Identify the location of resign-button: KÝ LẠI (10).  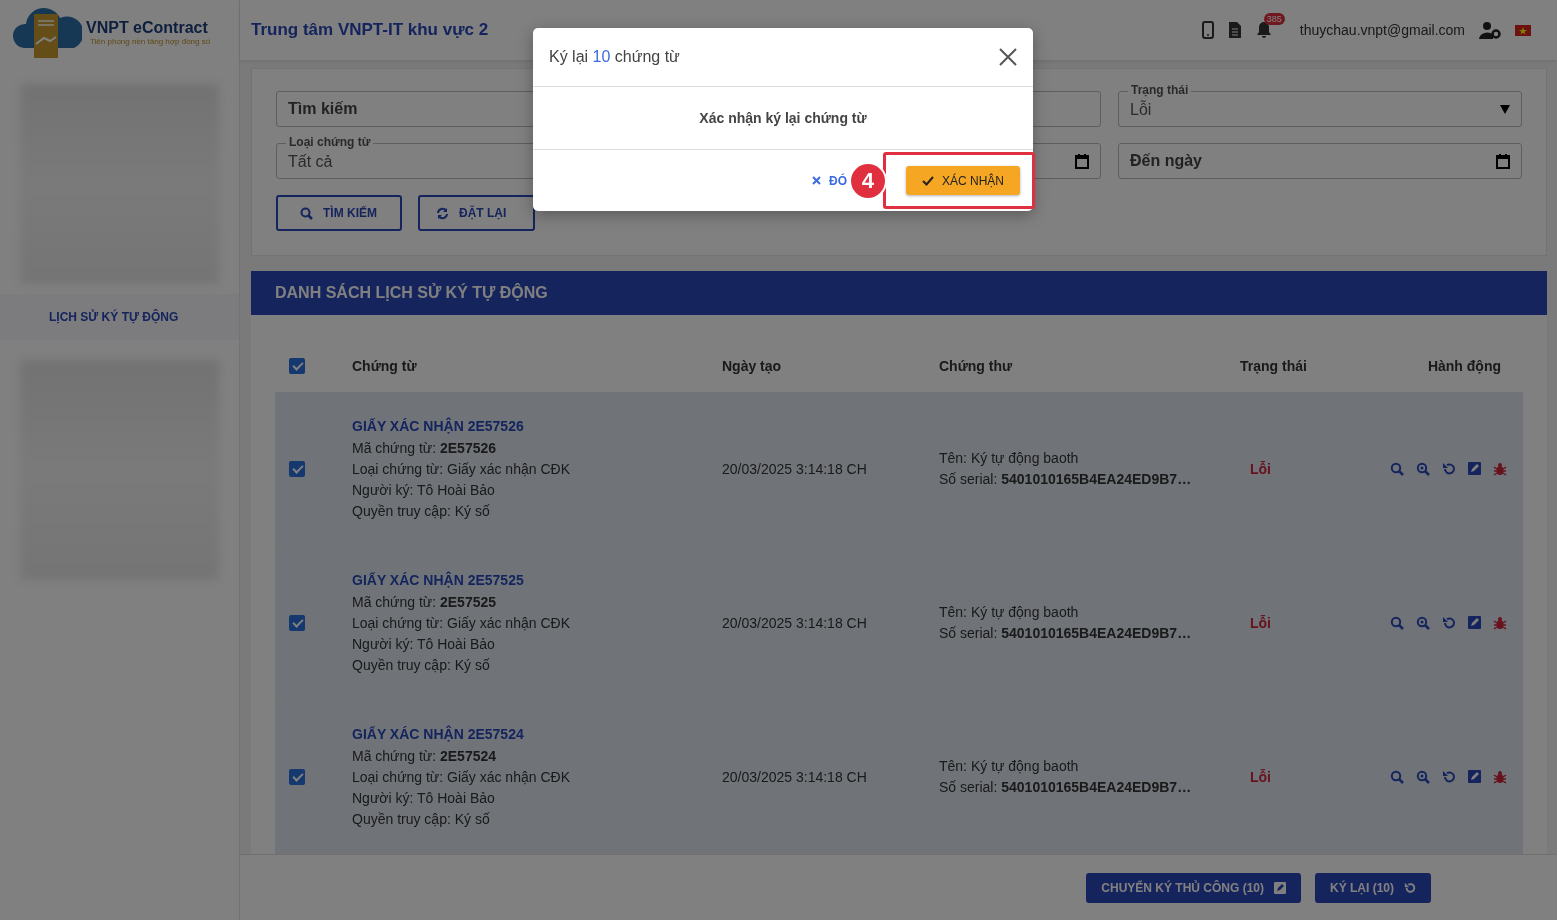
(1373, 887).